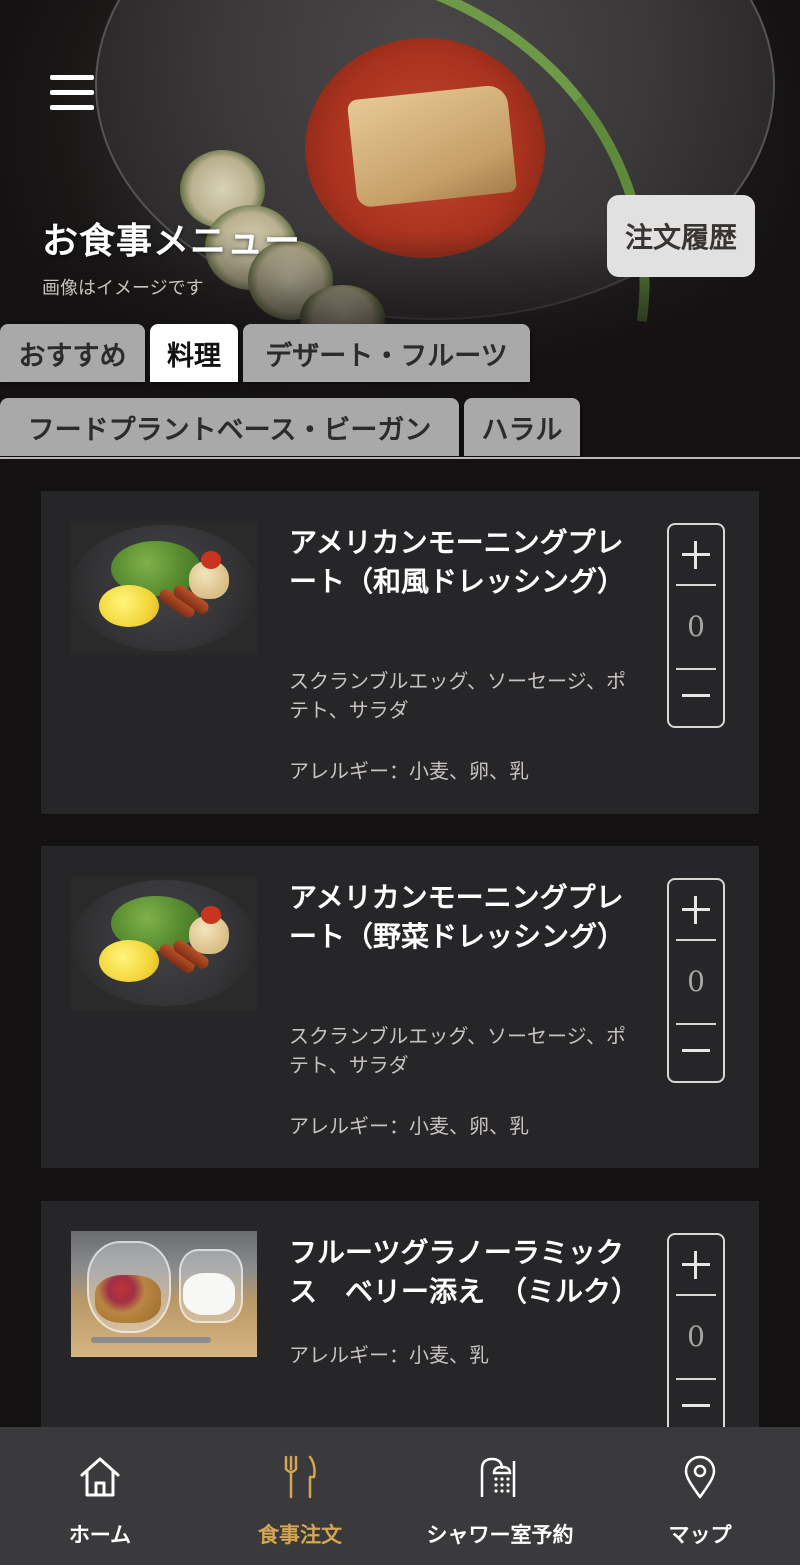 The height and width of the screenshot is (1565, 800). What do you see at coordinates (172, 241) in the screenshot?
I see `page-title: お食事メニュー` at bounding box center [172, 241].